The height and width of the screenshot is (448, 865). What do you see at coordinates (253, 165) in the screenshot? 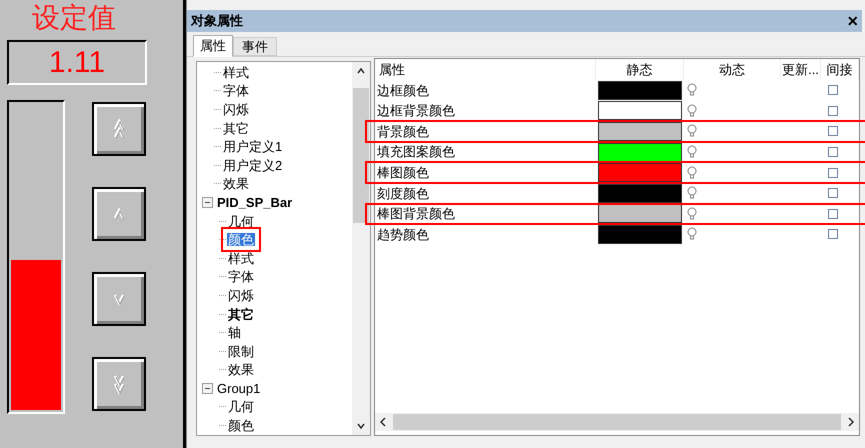
I see `tree-item: 用户定义2` at bounding box center [253, 165].